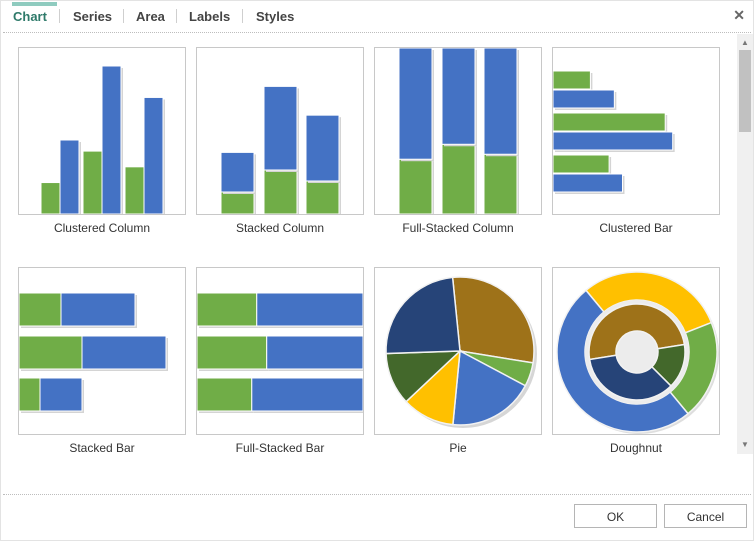  Describe the element at coordinates (705, 516) in the screenshot. I see `cancel-button: Cancel` at that location.